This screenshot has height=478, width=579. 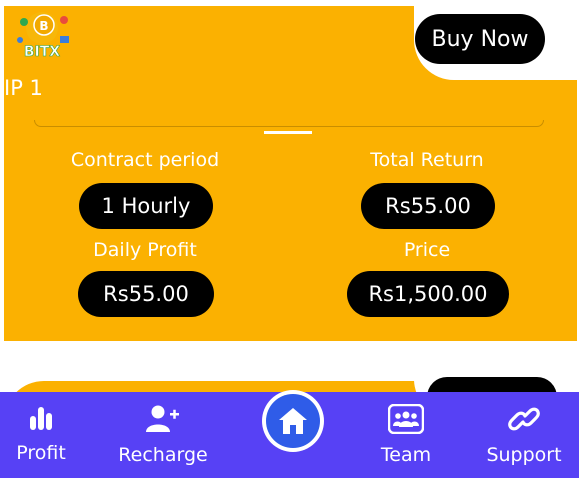 What do you see at coordinates (427, 160) in the screenshot?
I see `total-return-label: Total Return` at bounding box center [427, 160].